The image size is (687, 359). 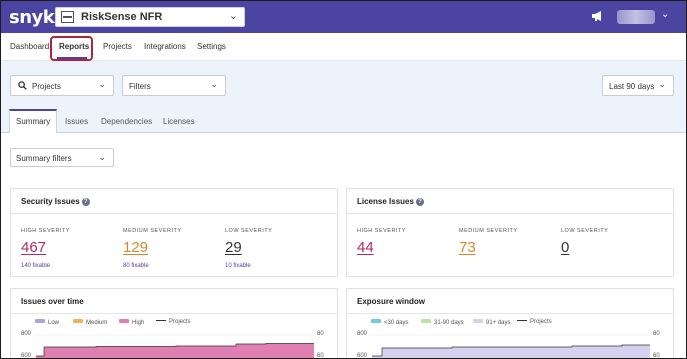 I want to click on exposure-area-chart, so click(x=511, y=346).